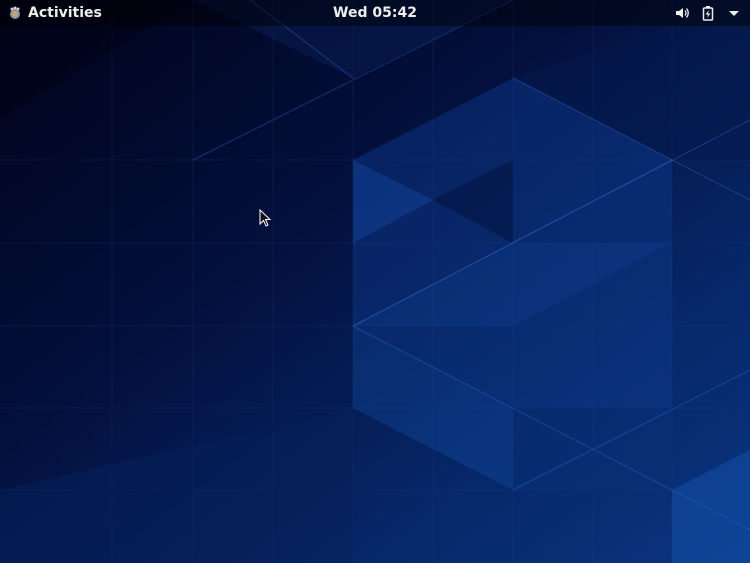  I want to click on battery-charging-icon, so click(708, 13).